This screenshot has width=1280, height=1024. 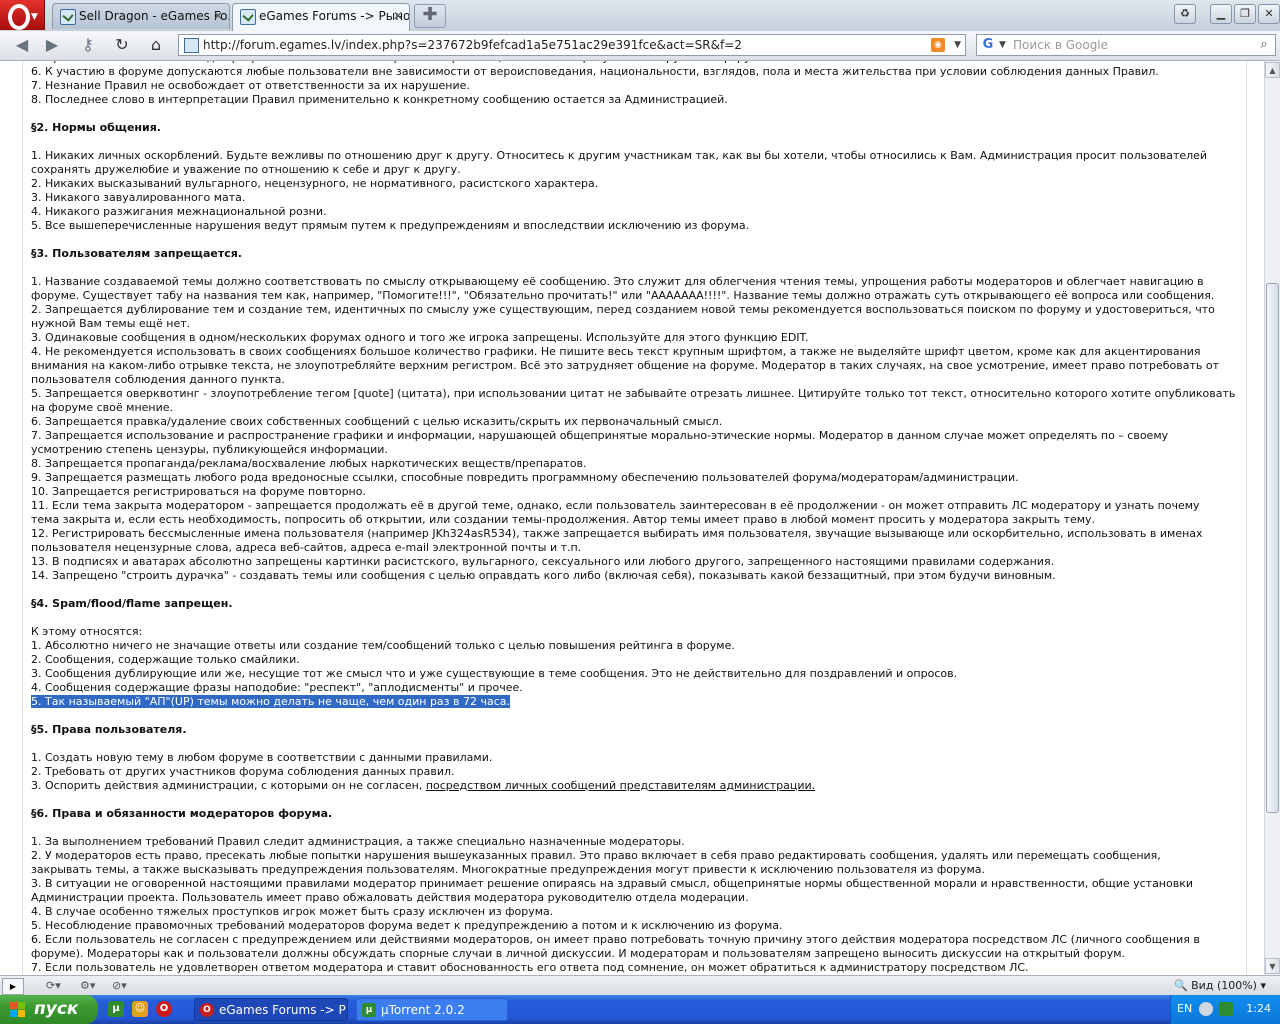 What do you see at coordinates (1226, 1009) in the screenshot?
I see `utorrent-tray-icon` at bounding box center [1226, 1009].